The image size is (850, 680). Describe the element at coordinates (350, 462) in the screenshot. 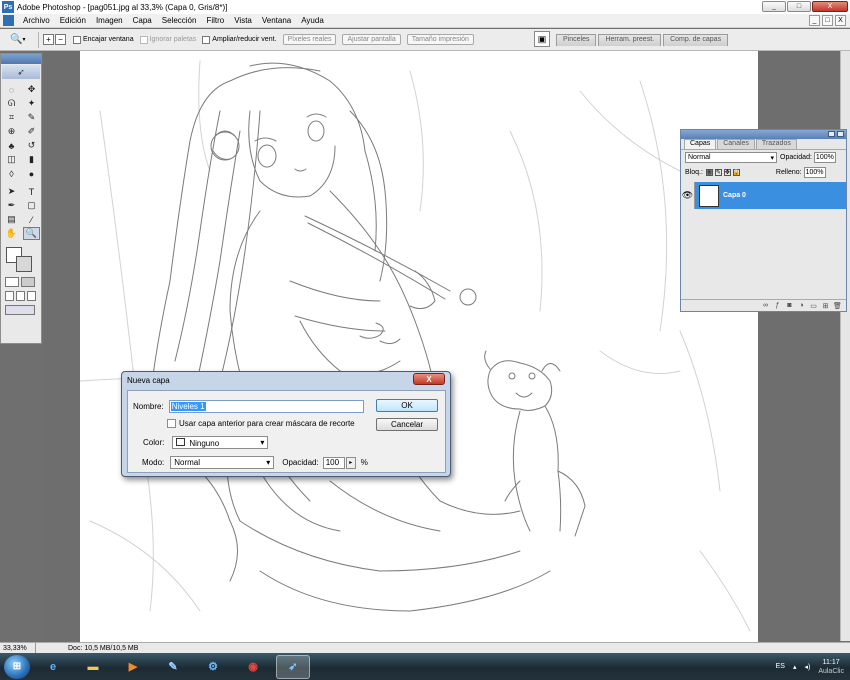

I see `opacity-slider-toggle-icon: ▸` at that location.